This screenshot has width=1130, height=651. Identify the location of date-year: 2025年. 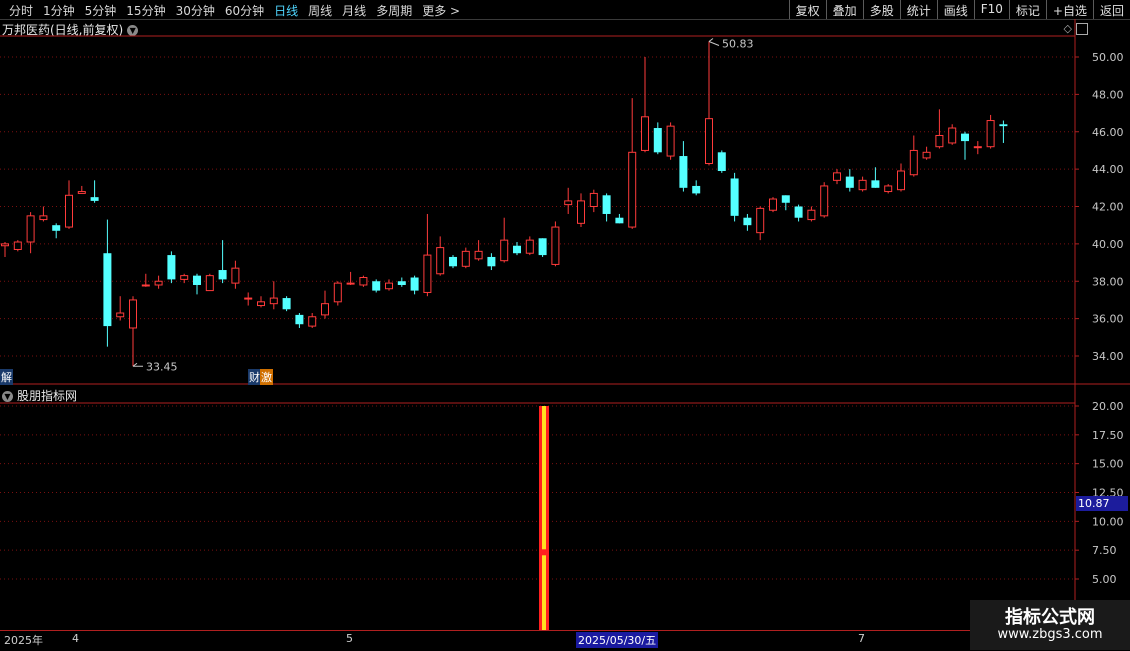
(23, 640).